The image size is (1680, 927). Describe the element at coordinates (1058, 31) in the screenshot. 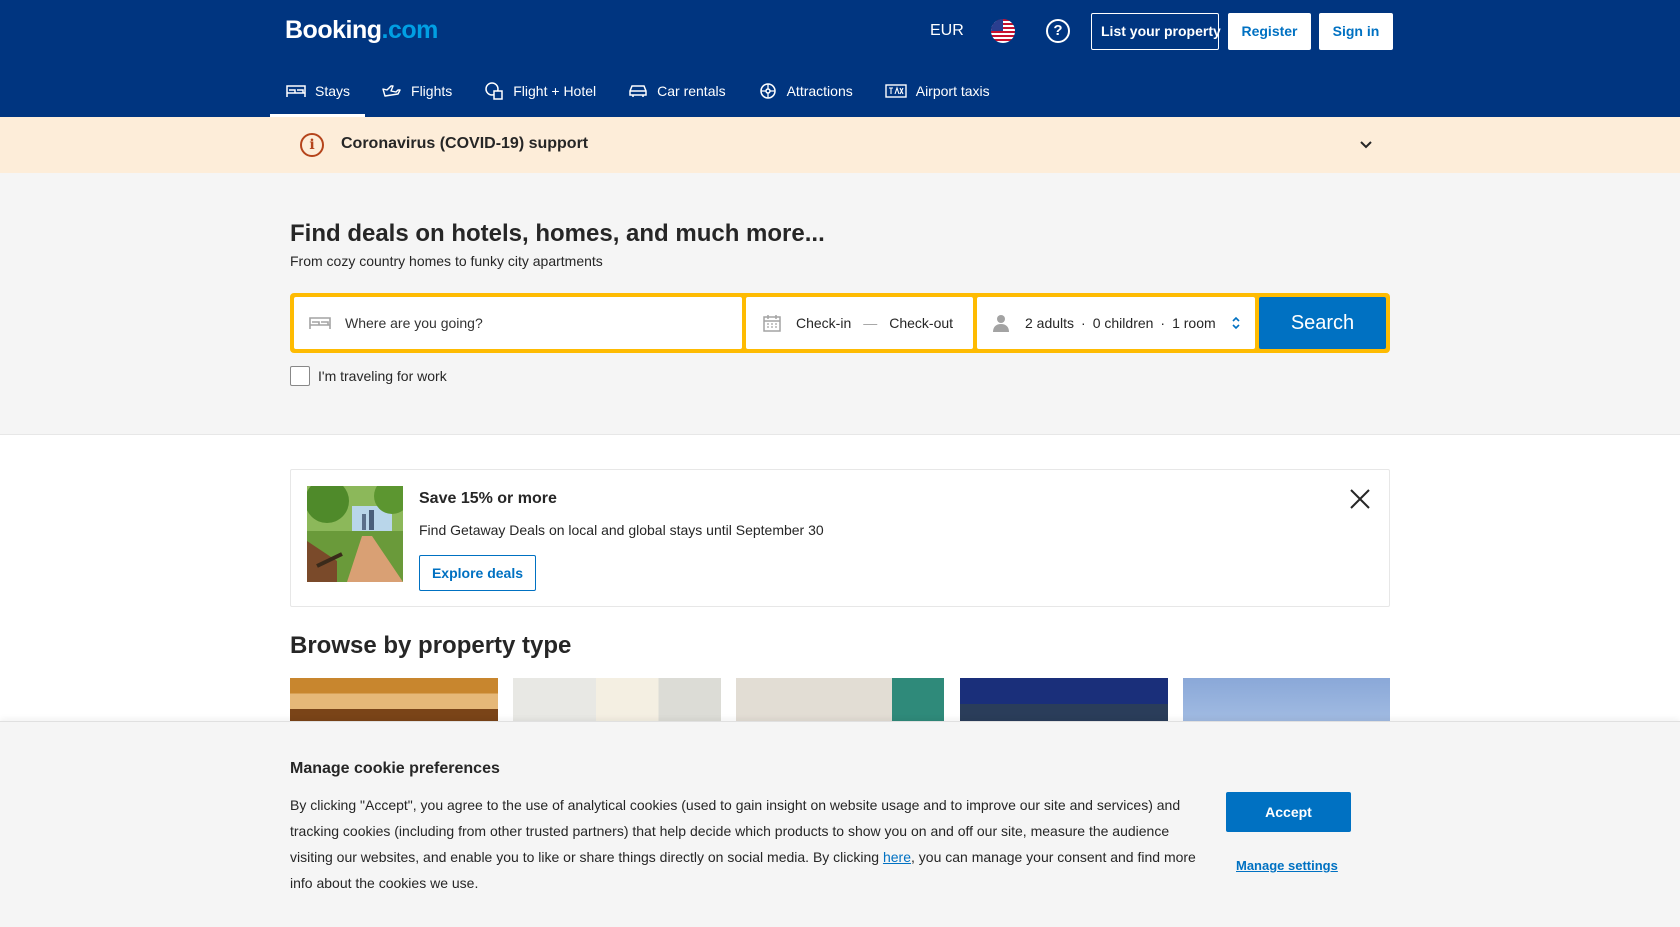

I see `help-icon: ?` at that location.